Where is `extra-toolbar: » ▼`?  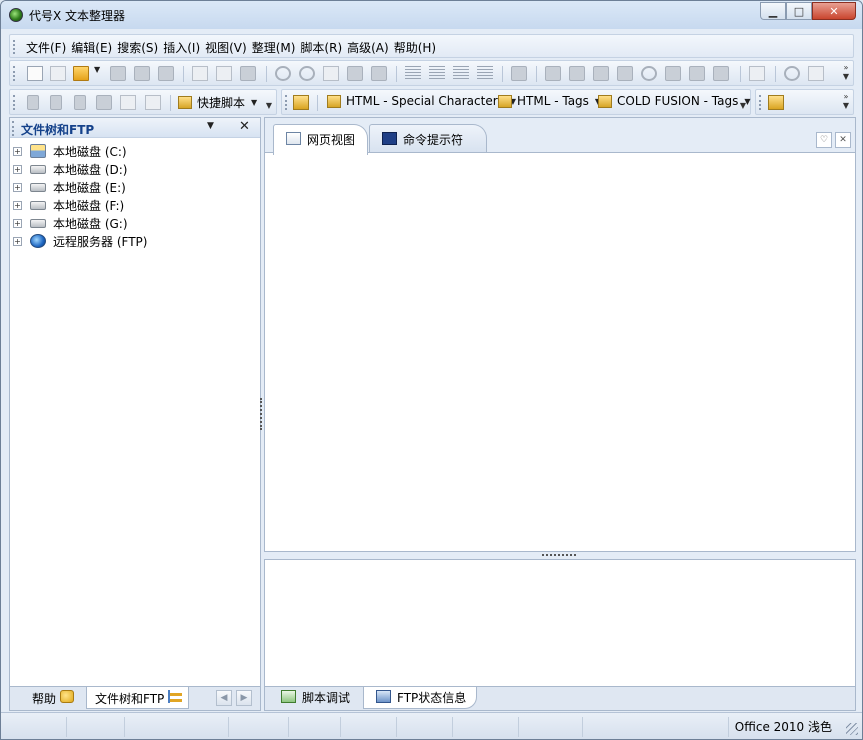 extra-toolbar: » ▼ is located at coordinates (804, 102).